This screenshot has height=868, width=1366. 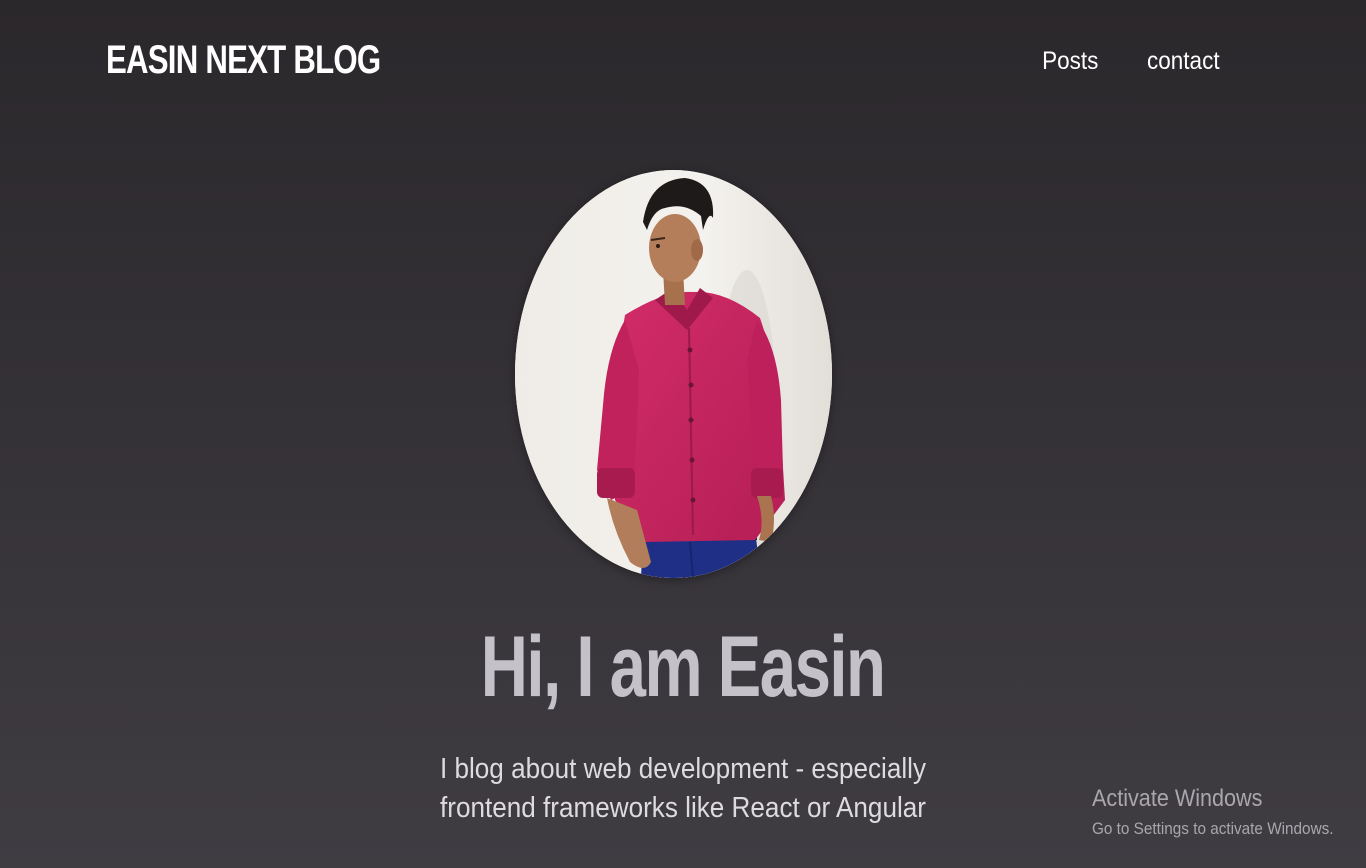 I want to click on nav-link-posts: Posts, so click(x=1070, y=61).